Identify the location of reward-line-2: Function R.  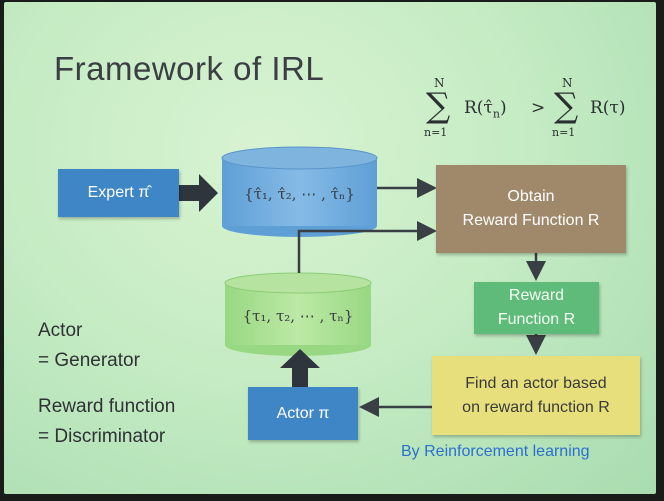
(536, 319).